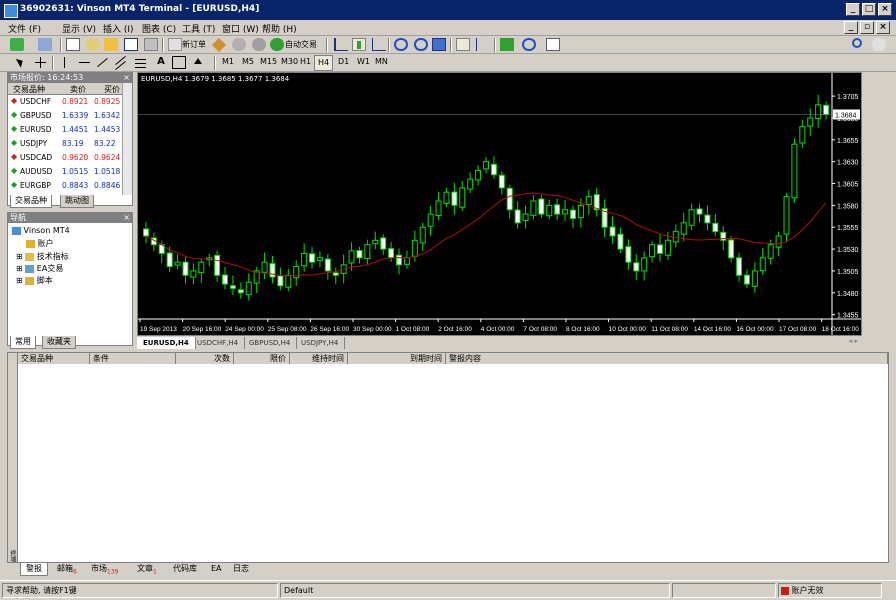  Describe the element at coordinates (218, 343) in the screenshot. I see `chart-tab-usdchf: USDCHF,H4` at that location.